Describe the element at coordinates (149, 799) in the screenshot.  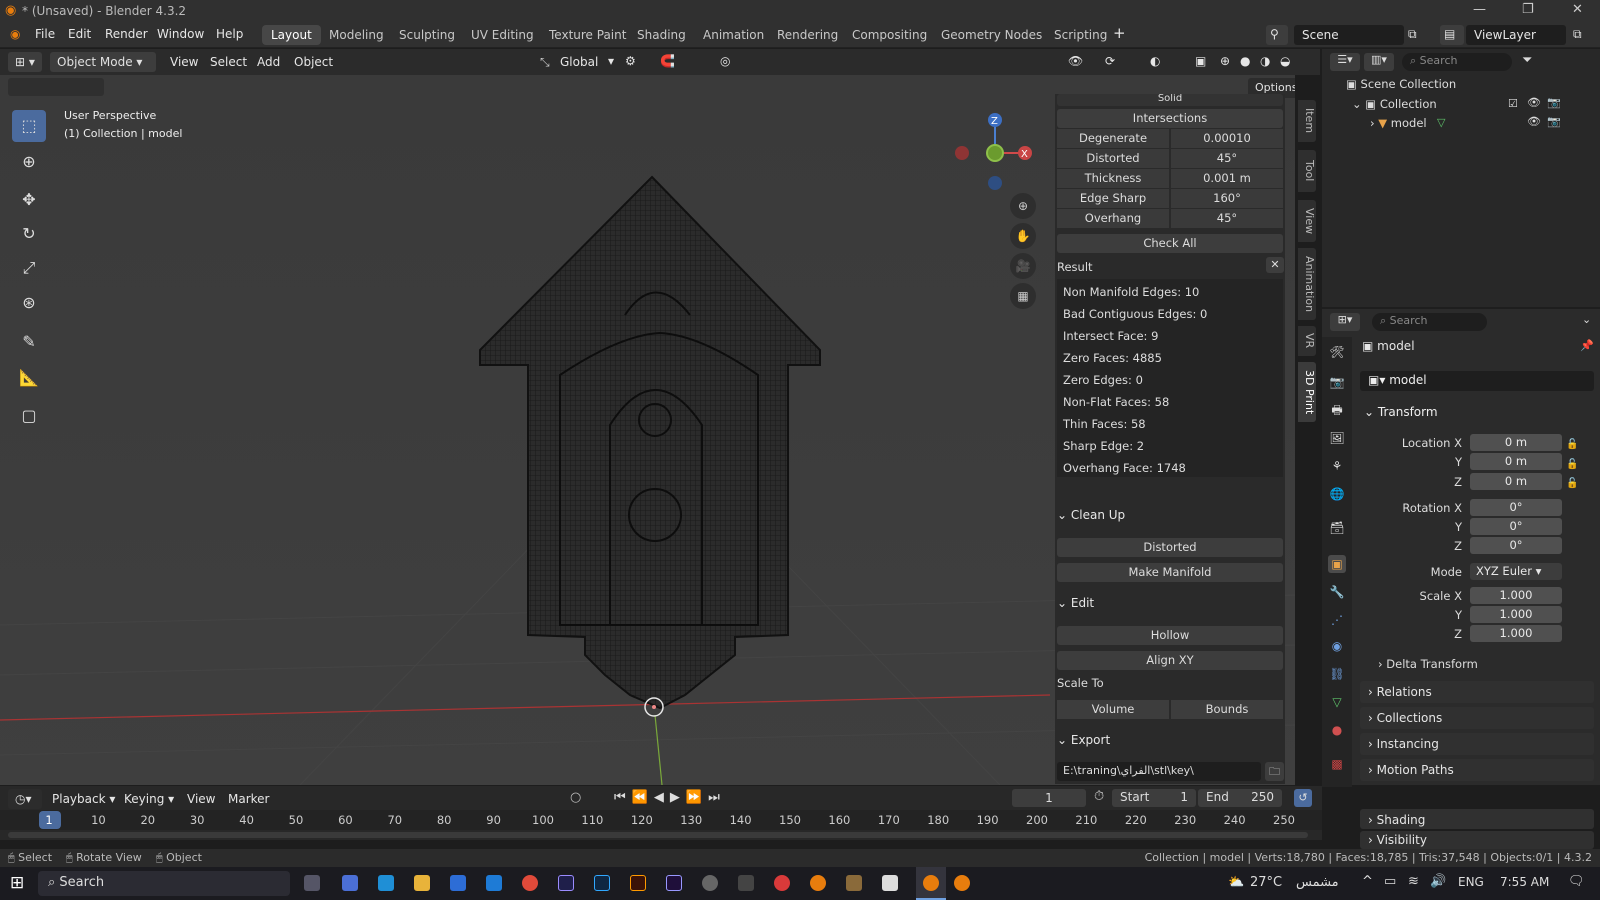
I see `keying-menu: Keying ▾` at that location.